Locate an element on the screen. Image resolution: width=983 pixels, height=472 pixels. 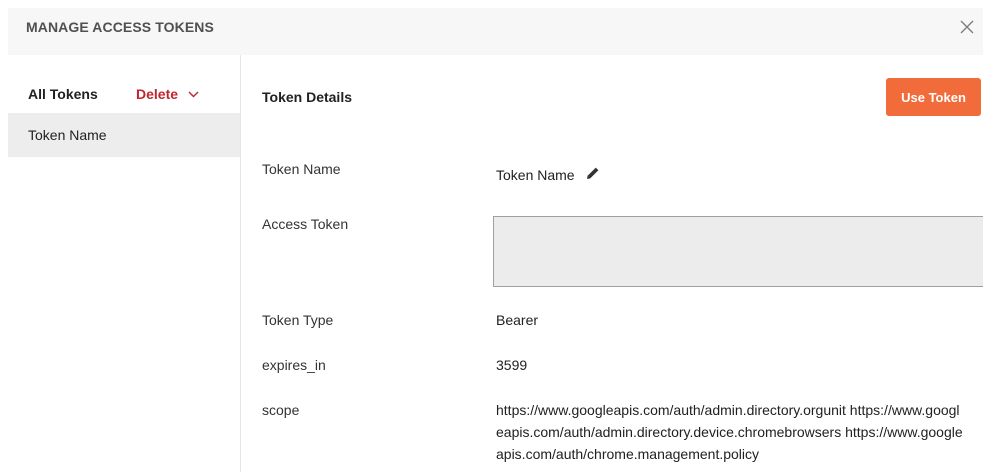
token-type-label: Token Type is located at coordinates (298, 320).